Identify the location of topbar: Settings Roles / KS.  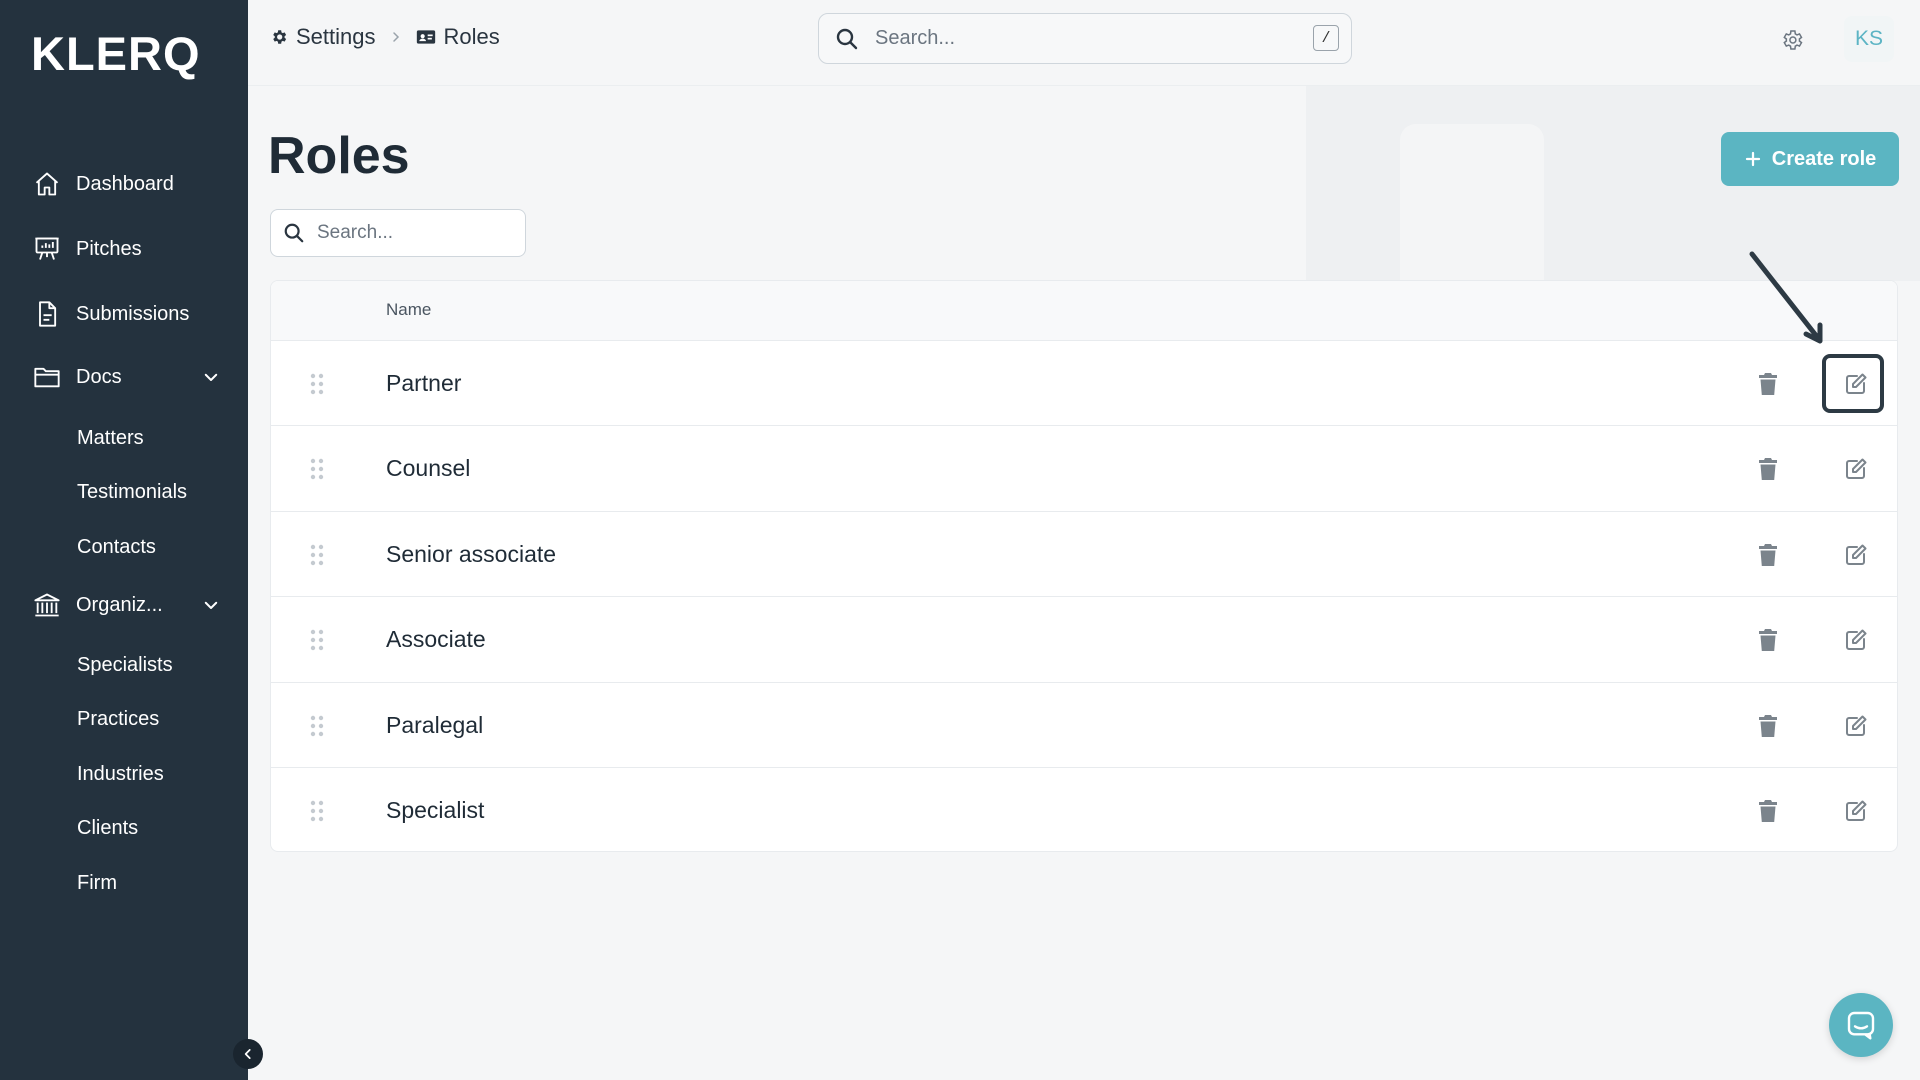
(1084, 43).